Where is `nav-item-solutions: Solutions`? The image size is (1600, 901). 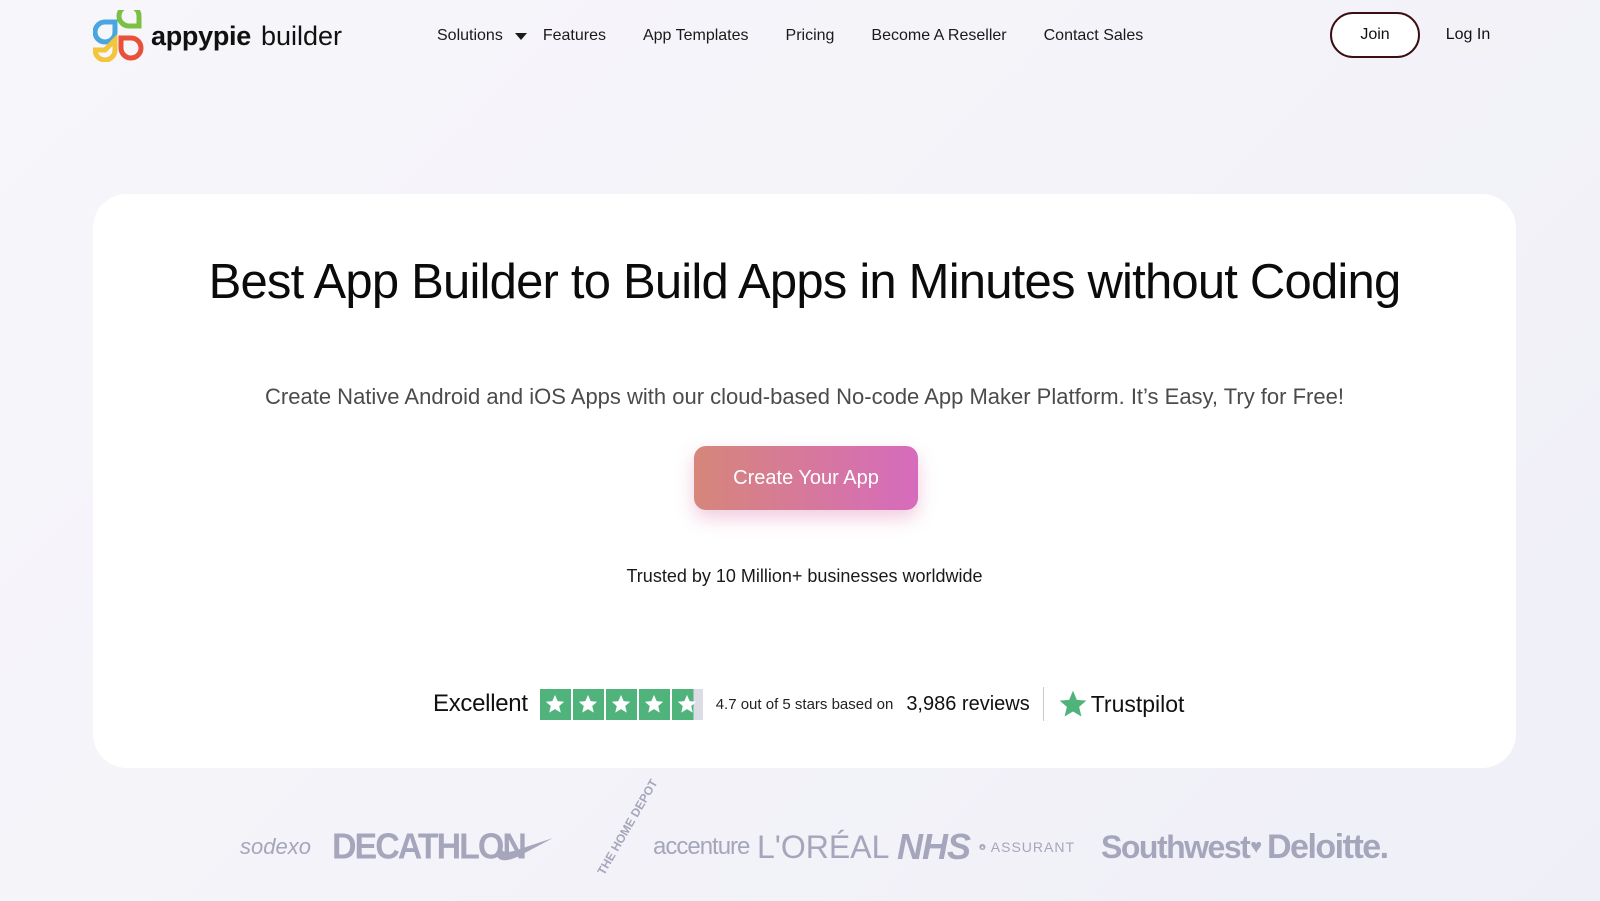
nav-item-solutions: Solutions is located at coordinates (482, 36).